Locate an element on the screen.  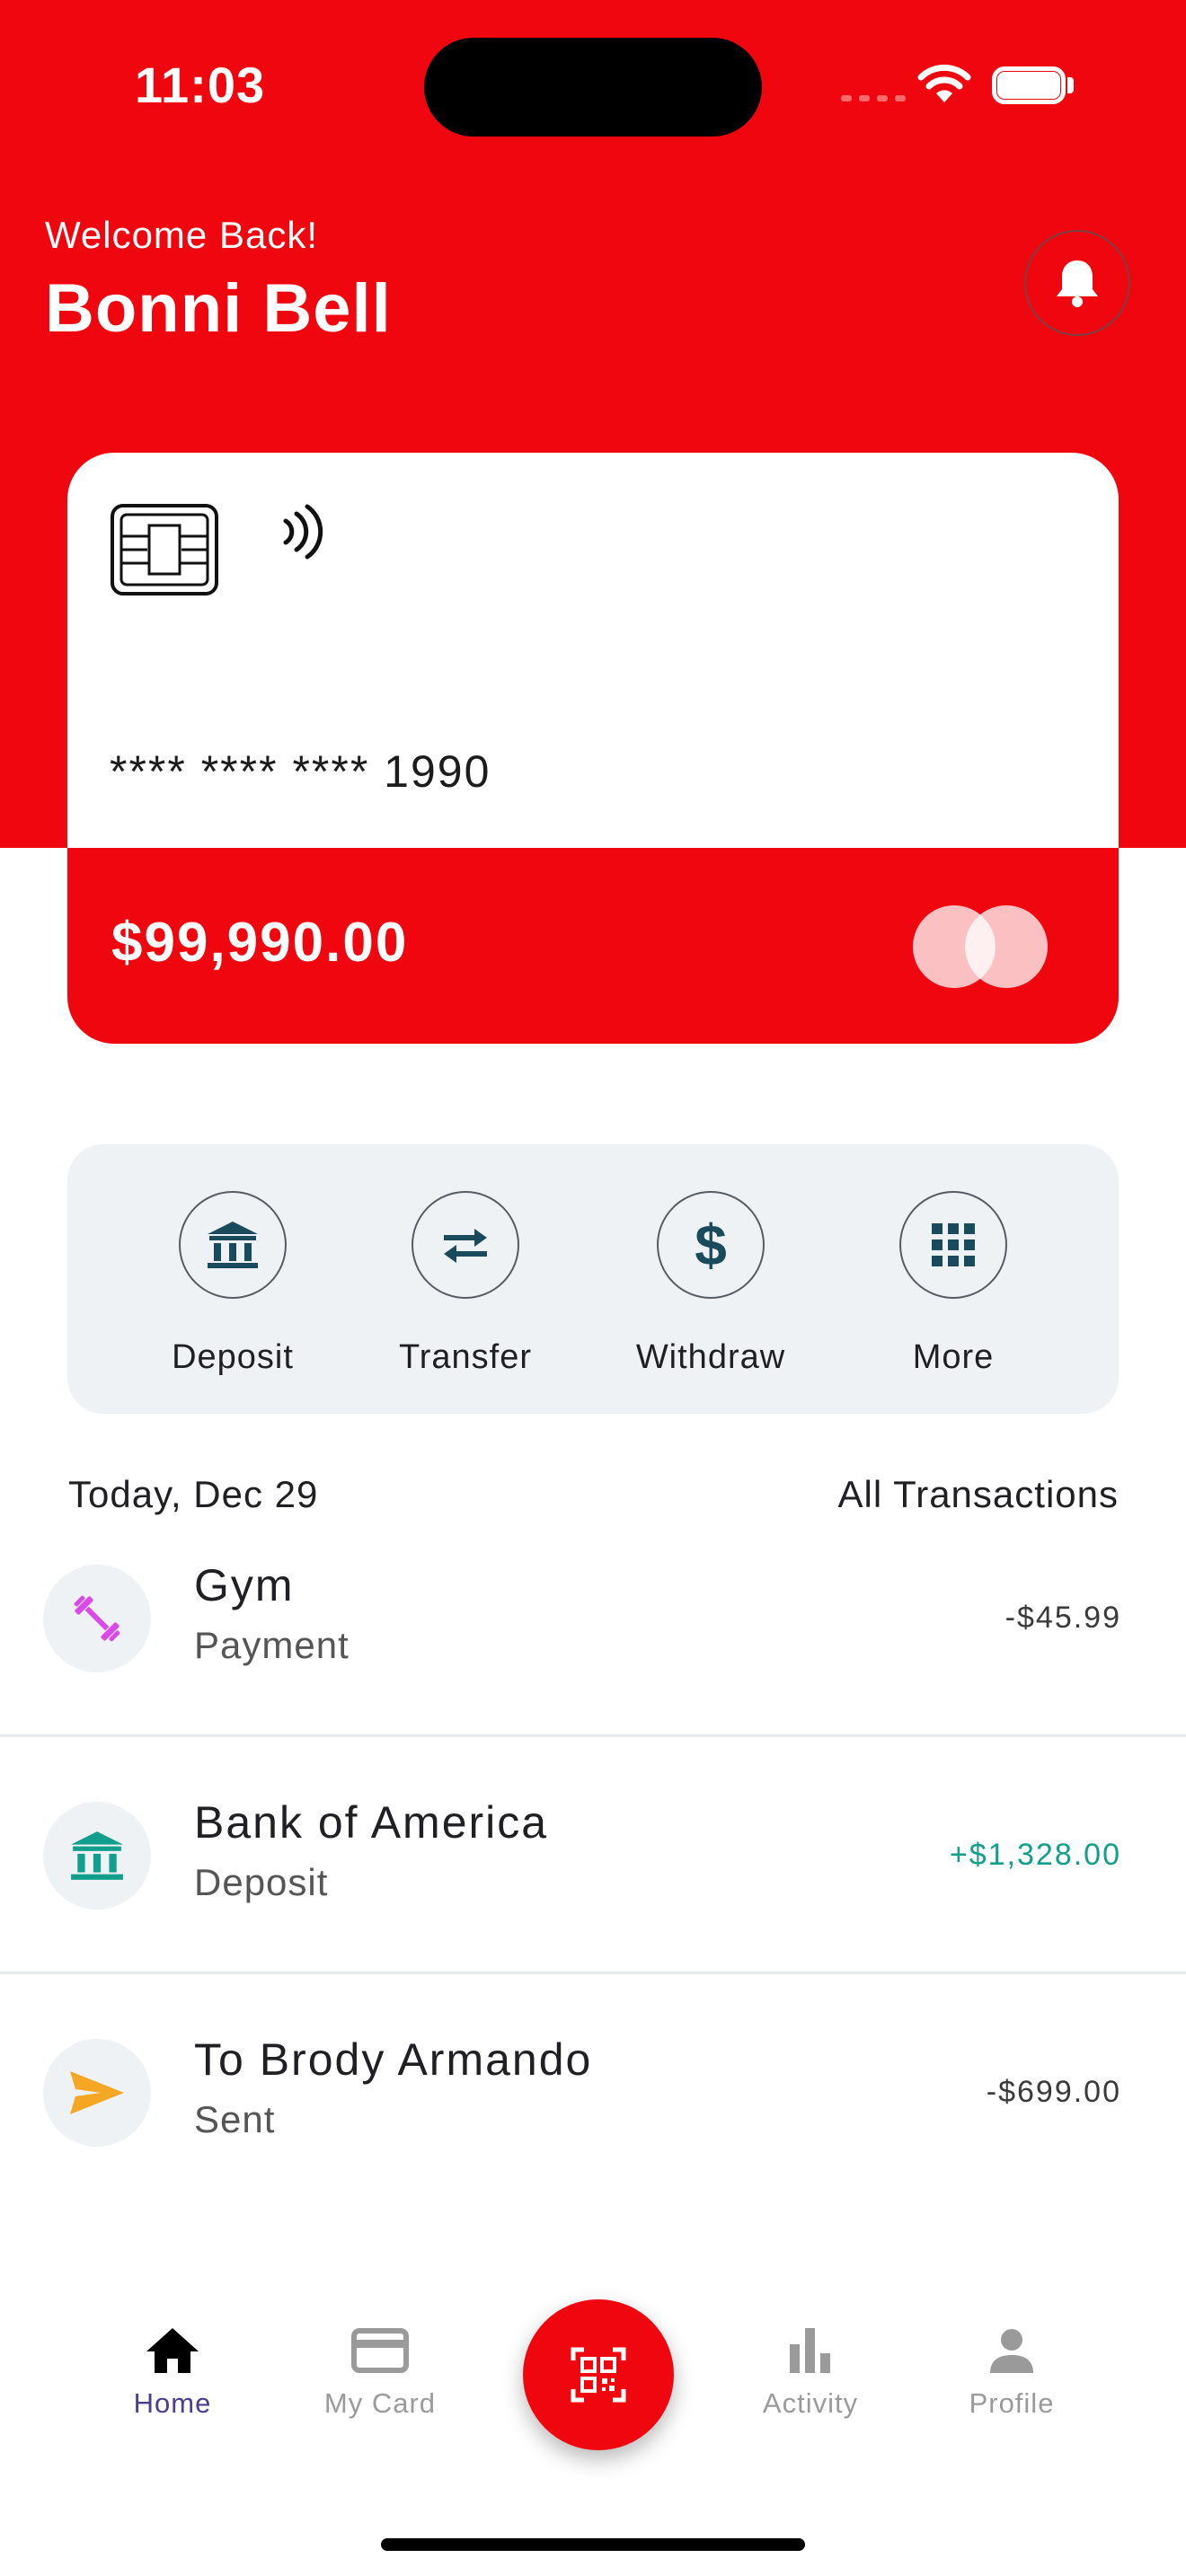
transfer-circle is located at coordinates (465, 1245).